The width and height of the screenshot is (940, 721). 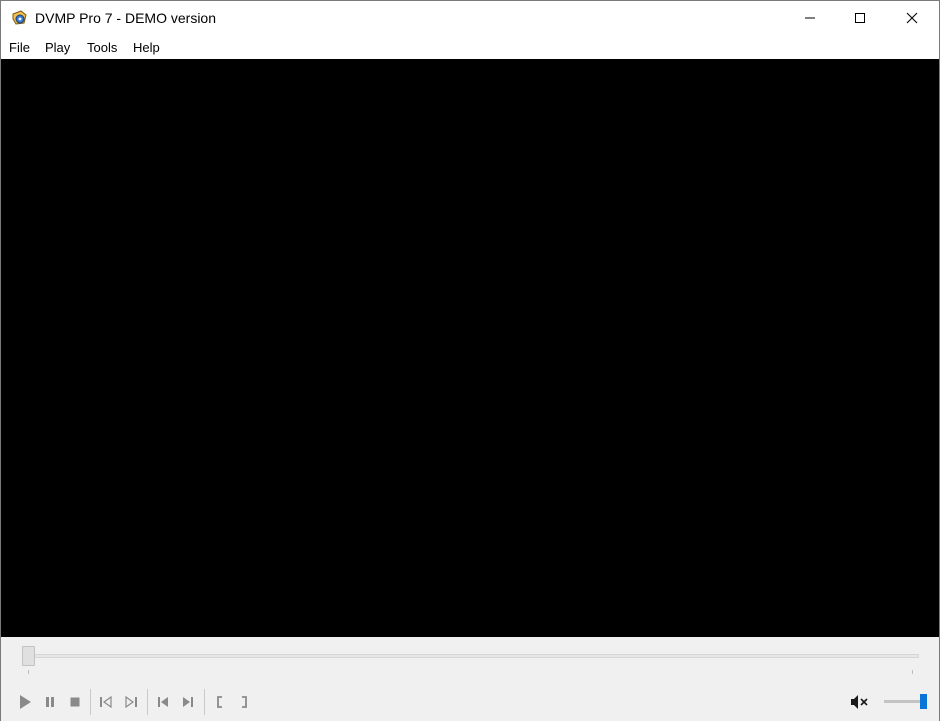 I want to click on close-icon, so click(x=912, y=18).